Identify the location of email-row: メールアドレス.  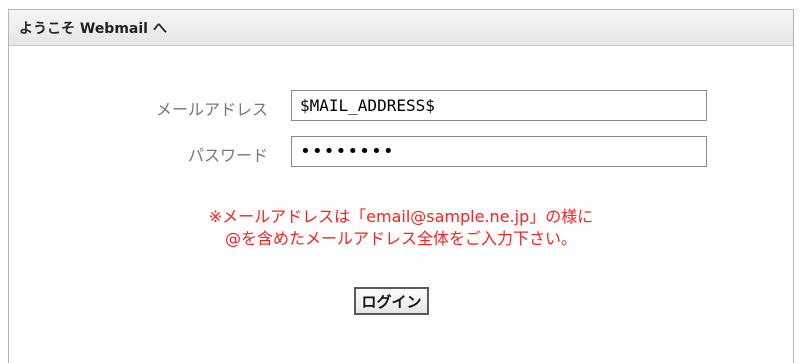
(401, 106).